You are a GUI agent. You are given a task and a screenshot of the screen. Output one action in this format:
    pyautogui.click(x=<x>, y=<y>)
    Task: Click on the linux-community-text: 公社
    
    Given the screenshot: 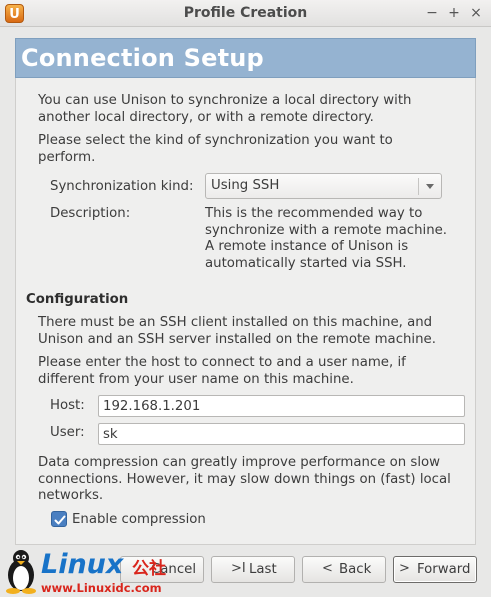 What is the action you would take?
    pyautogui.click(x=149, y=569)
    